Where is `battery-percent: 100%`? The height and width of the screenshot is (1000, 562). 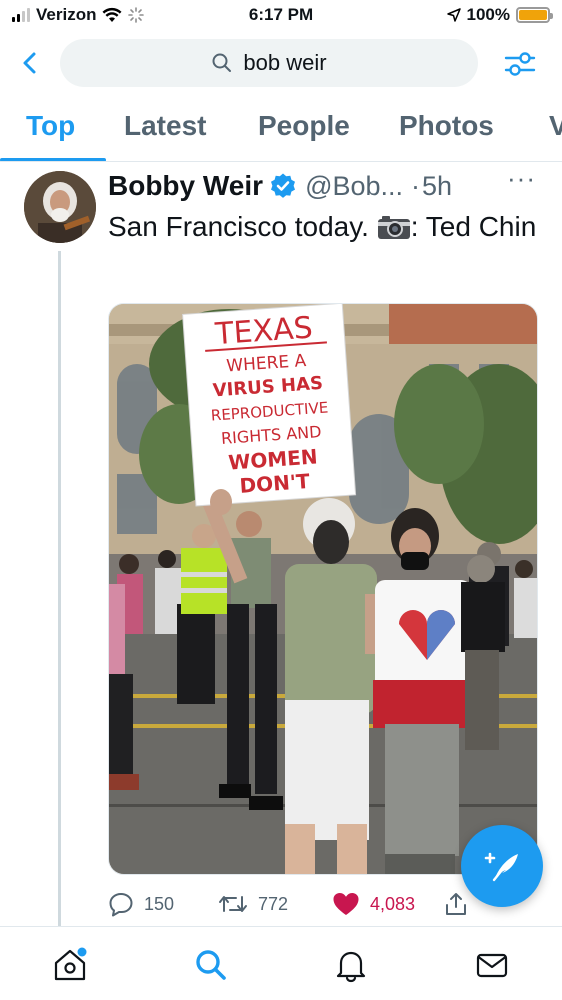
battery-percent: 100% is located at coordinates (488, 14).